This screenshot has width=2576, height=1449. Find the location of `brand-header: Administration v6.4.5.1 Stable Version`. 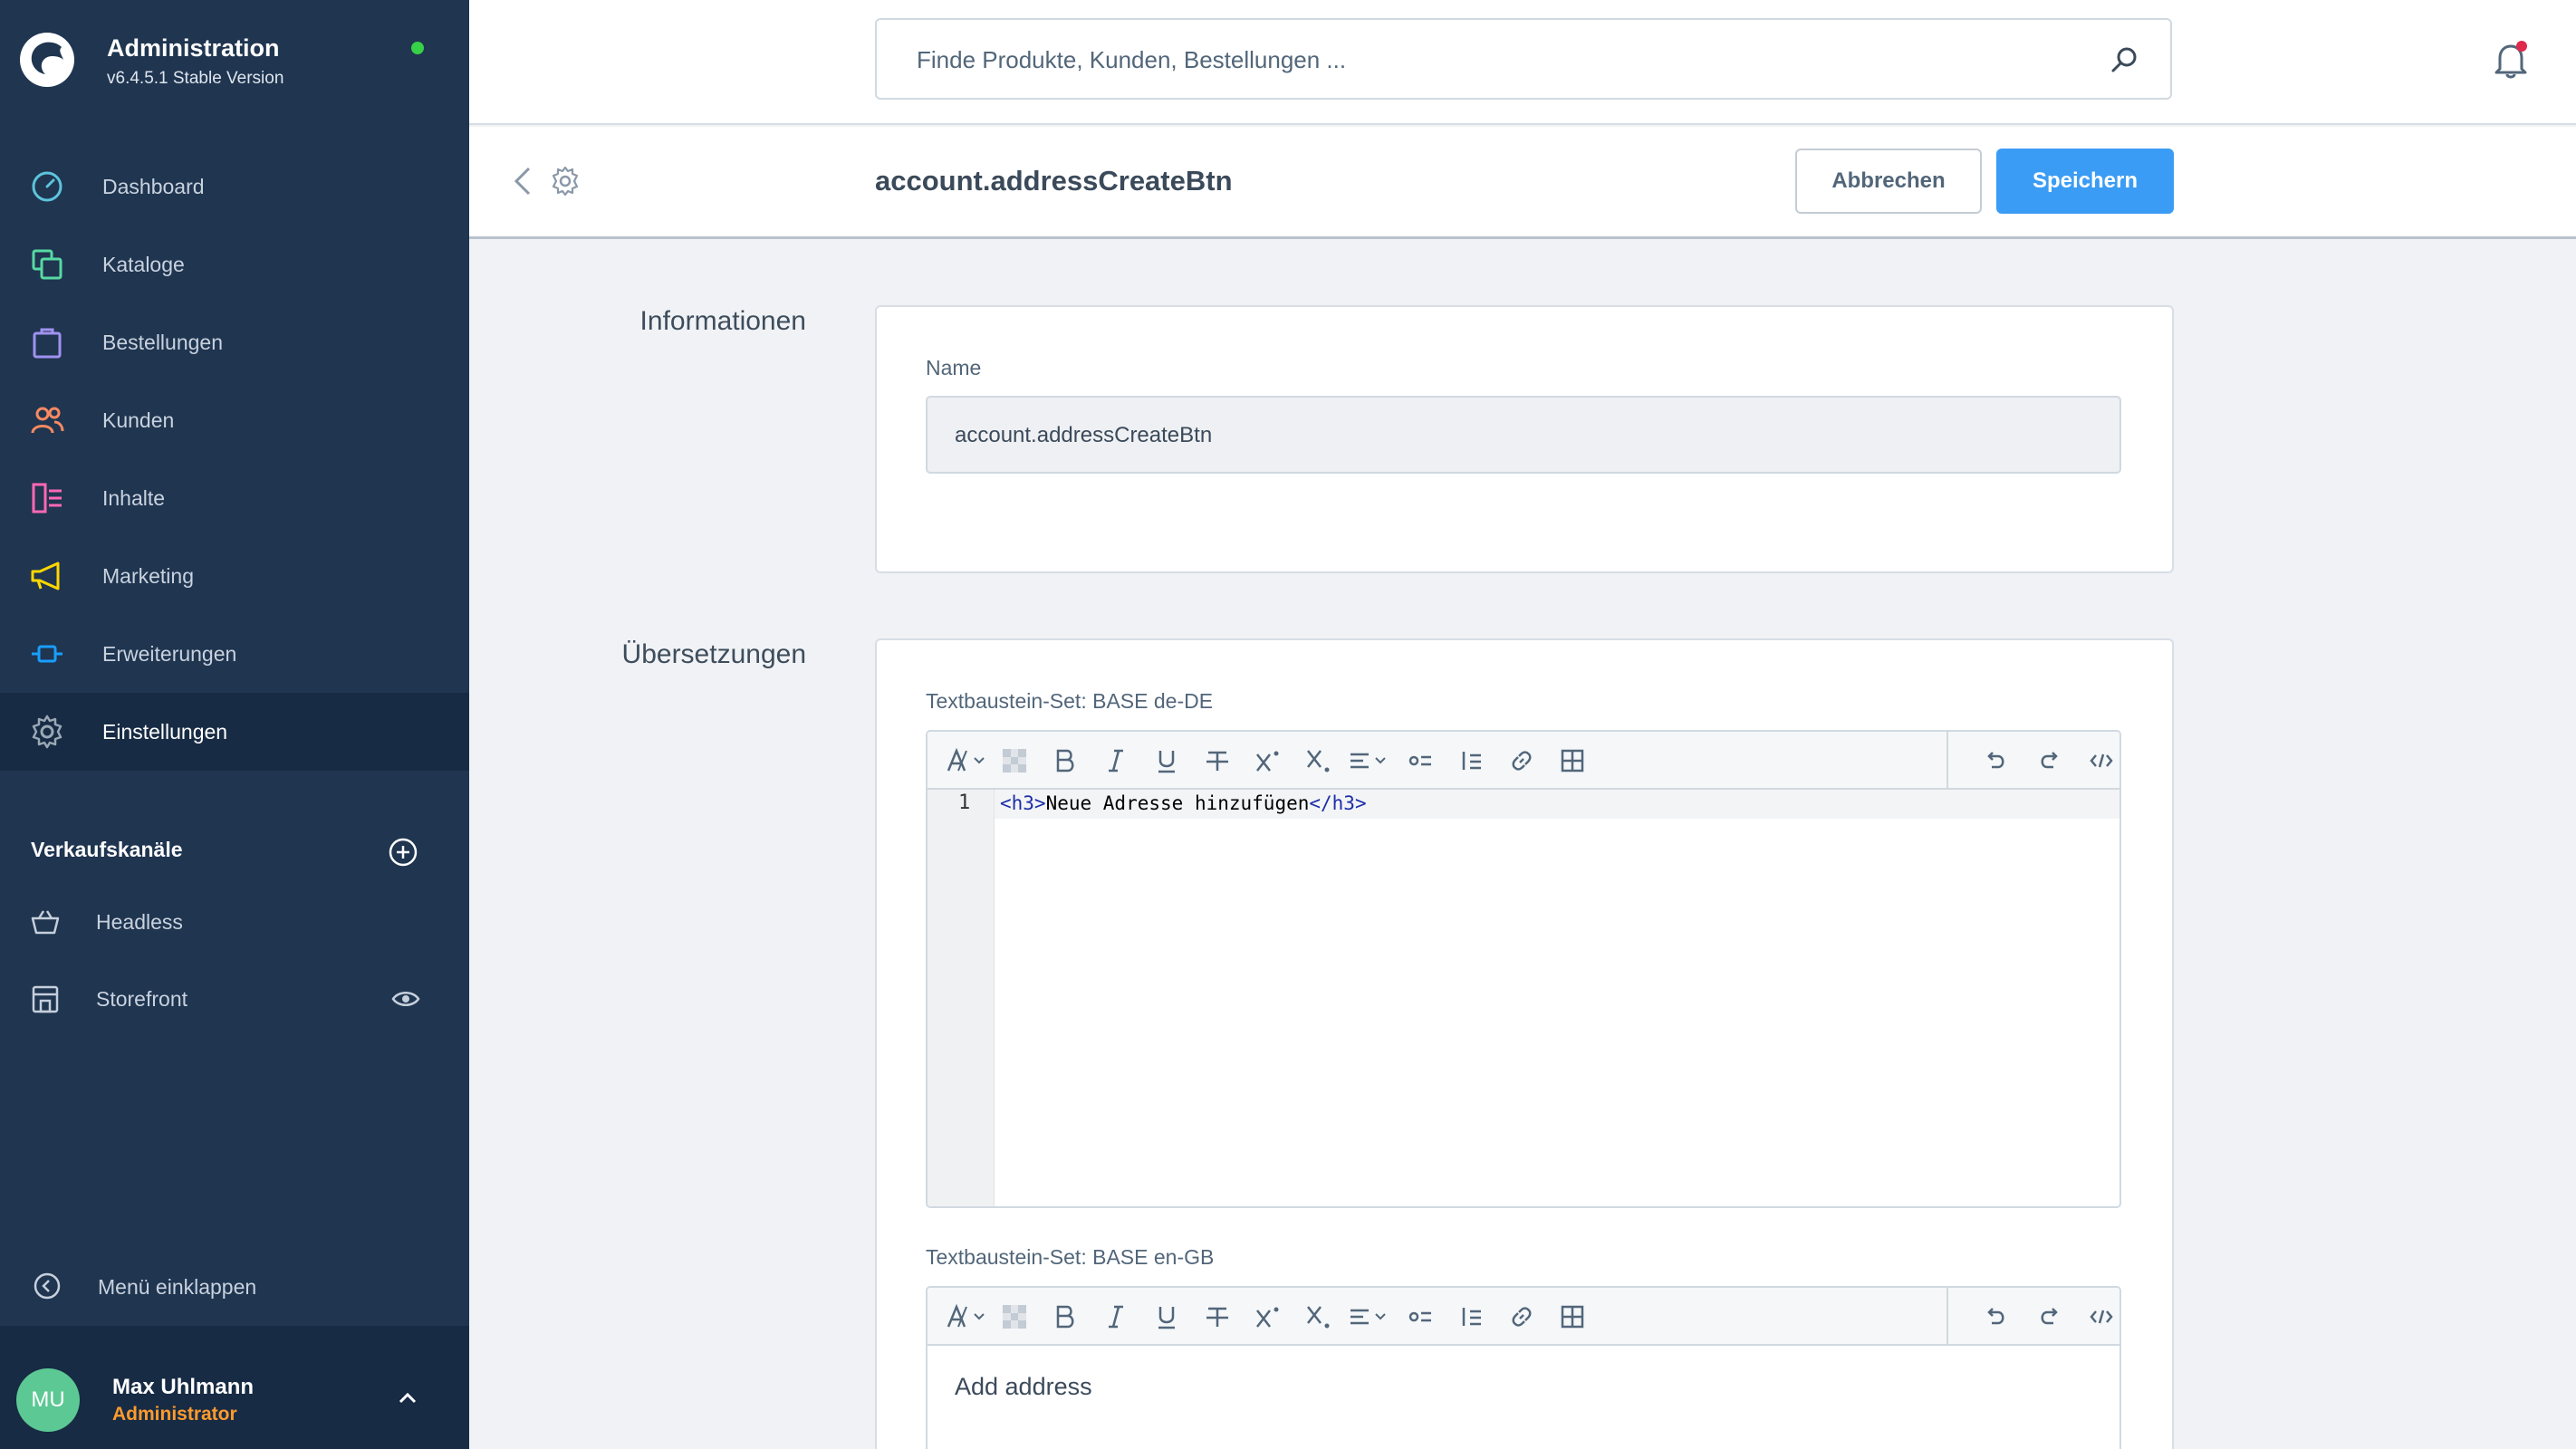

brand-header: Administration v6.4.5.1 Stable Version is located at coordinates (234, 59).